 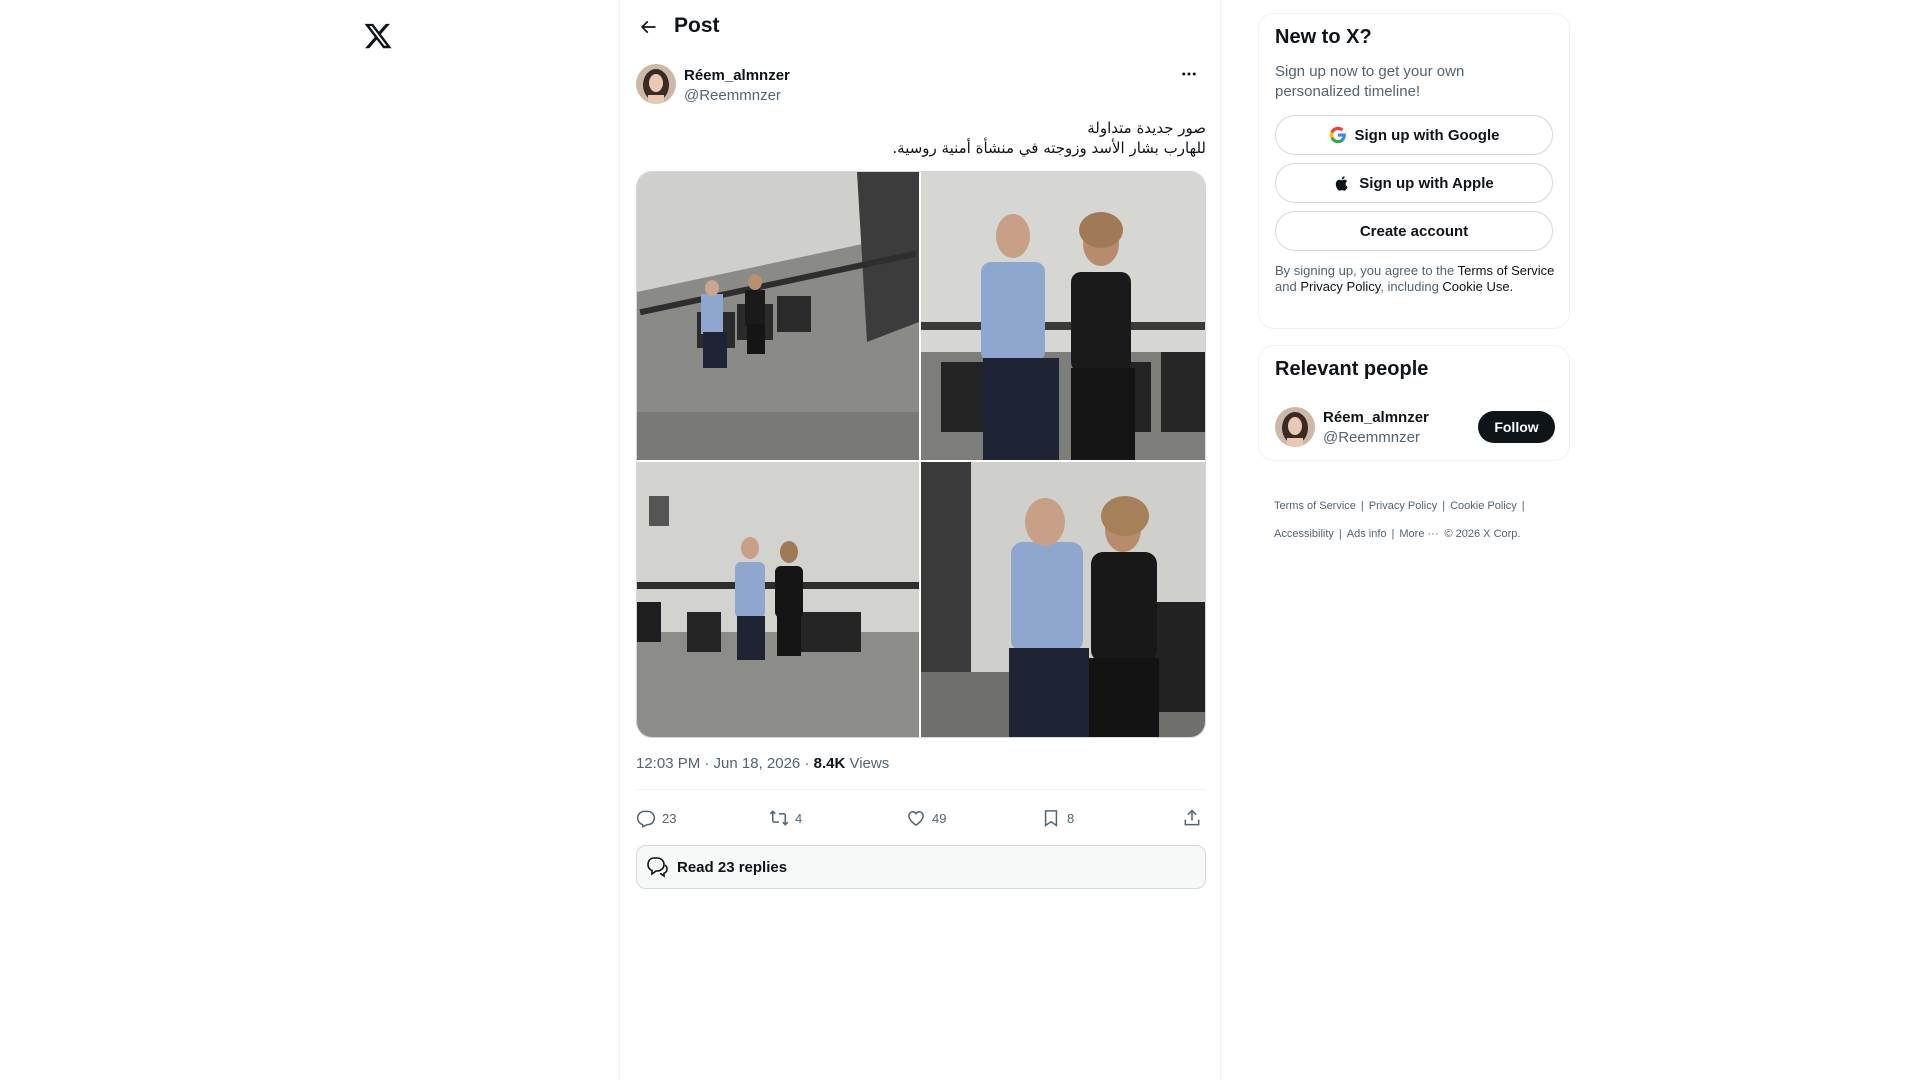 I want to click on footer-more-link: More ···, so click(x=1418, y=534).